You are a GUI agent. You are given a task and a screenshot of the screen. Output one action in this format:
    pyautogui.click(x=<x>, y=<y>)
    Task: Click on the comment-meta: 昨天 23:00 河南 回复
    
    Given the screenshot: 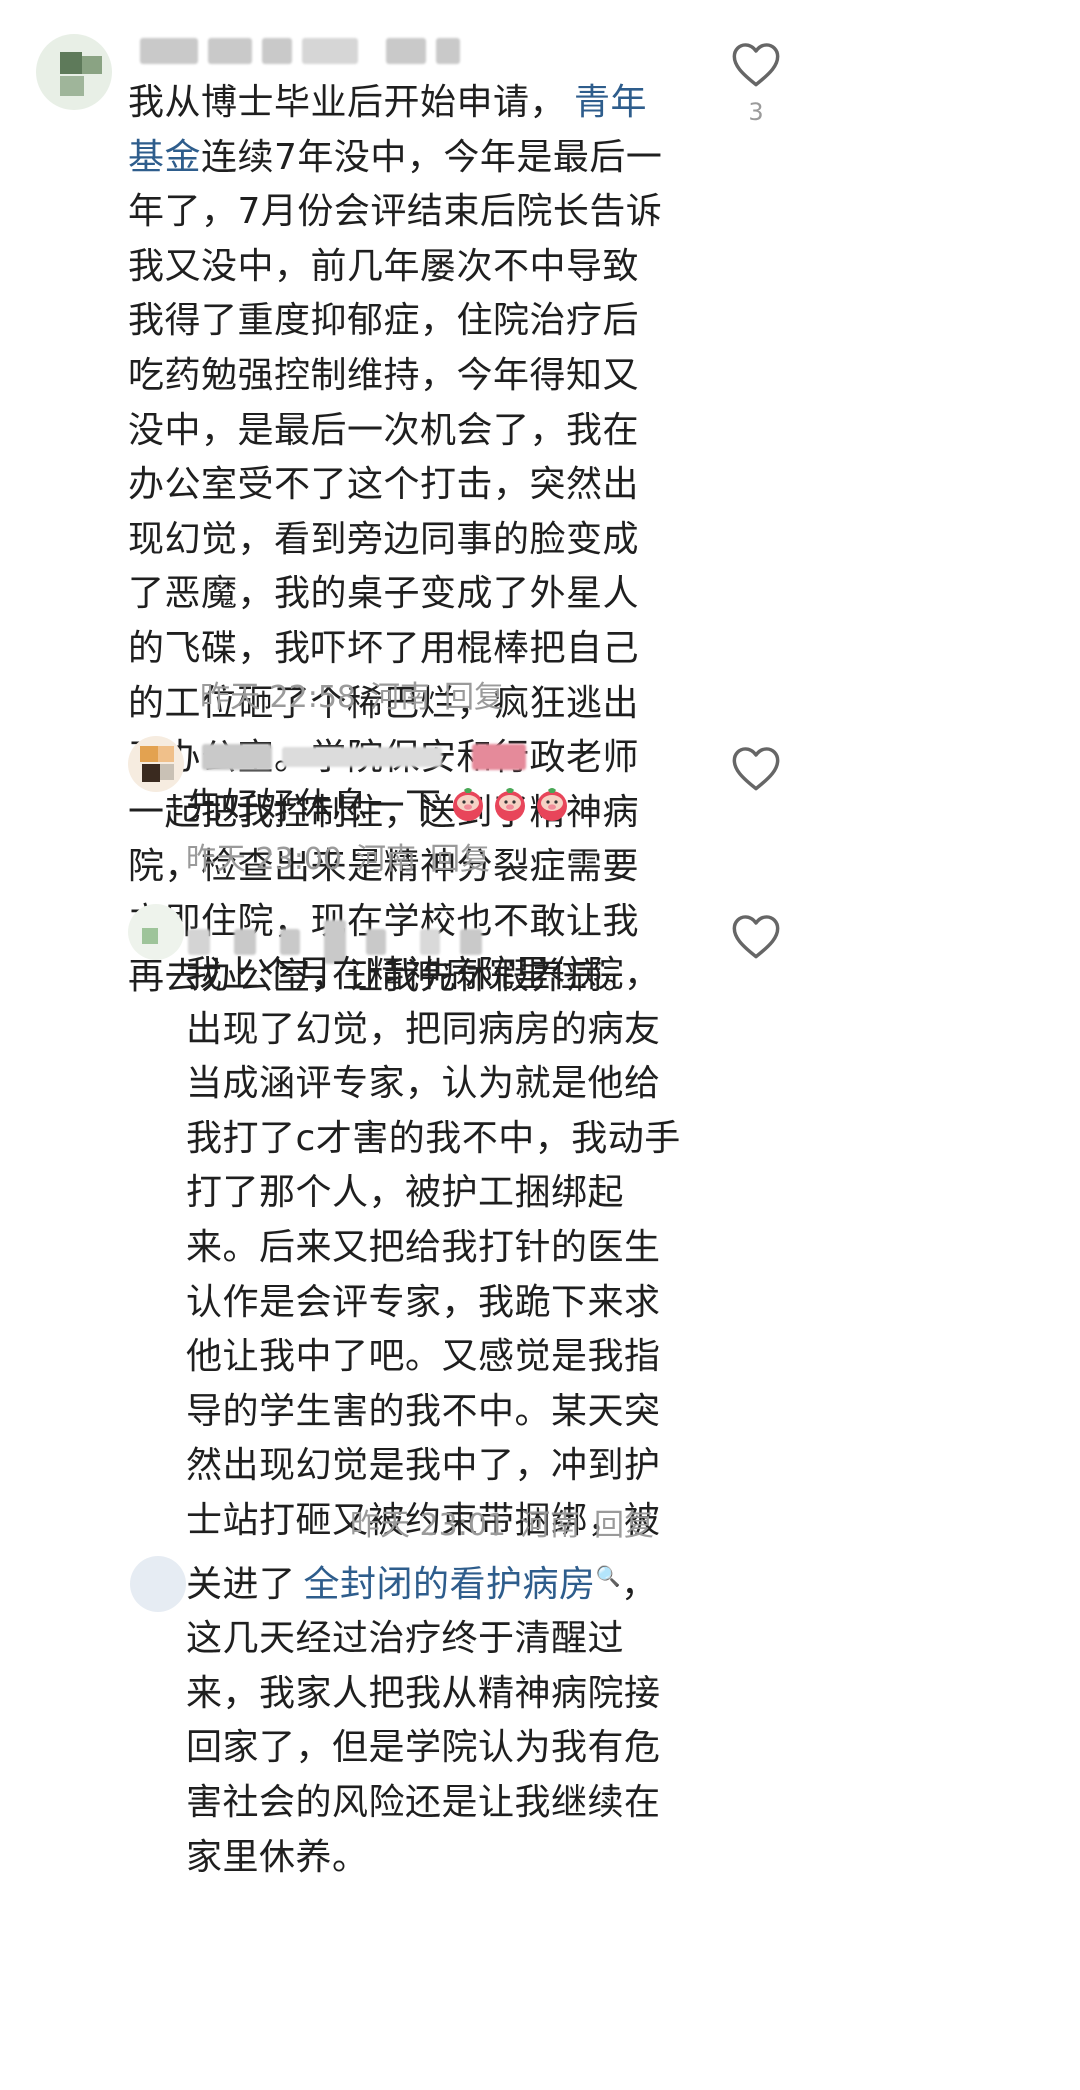 What is the action you would take?
    pyautogui.click(x=338, y=856)
    